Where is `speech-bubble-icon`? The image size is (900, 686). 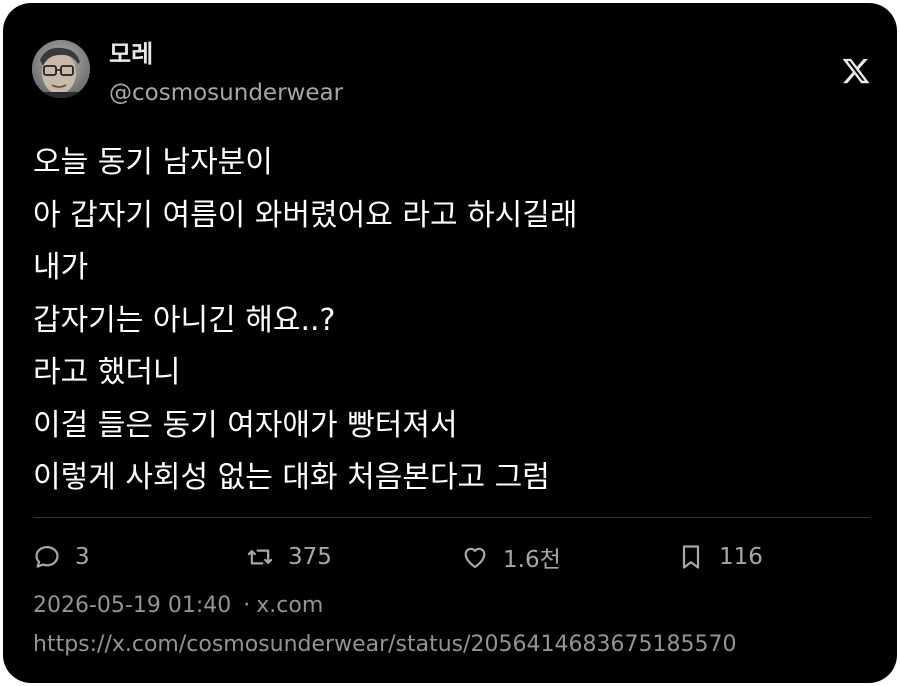 speech-bubble-icon is located at coordinates (47, 556).